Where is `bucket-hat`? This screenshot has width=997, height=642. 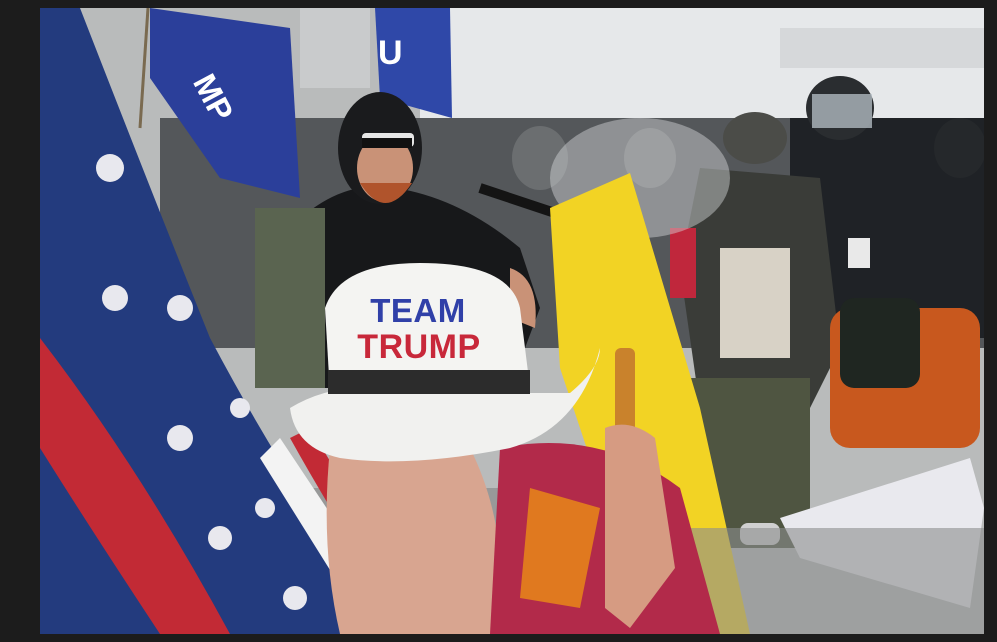
bucket-hat is located at coordinates (755, 138).